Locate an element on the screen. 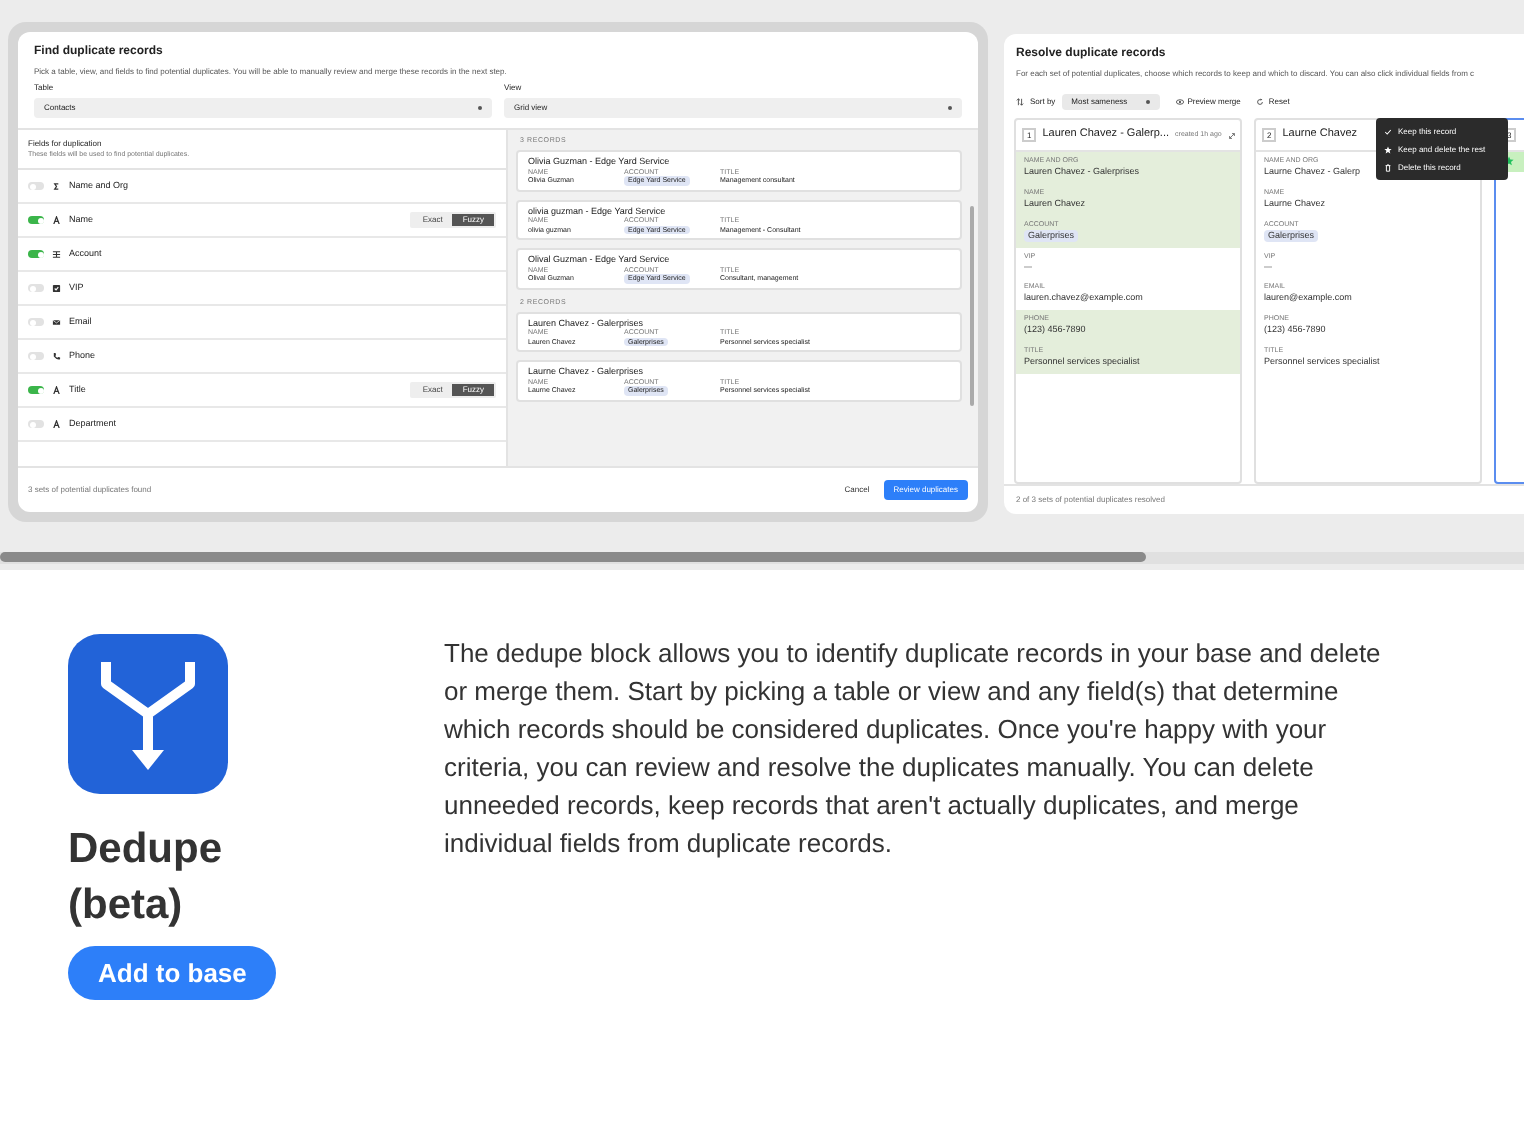 The image size is (1524, 1128). add-to-base-button: Add to base is located at coordinates (172, 973).